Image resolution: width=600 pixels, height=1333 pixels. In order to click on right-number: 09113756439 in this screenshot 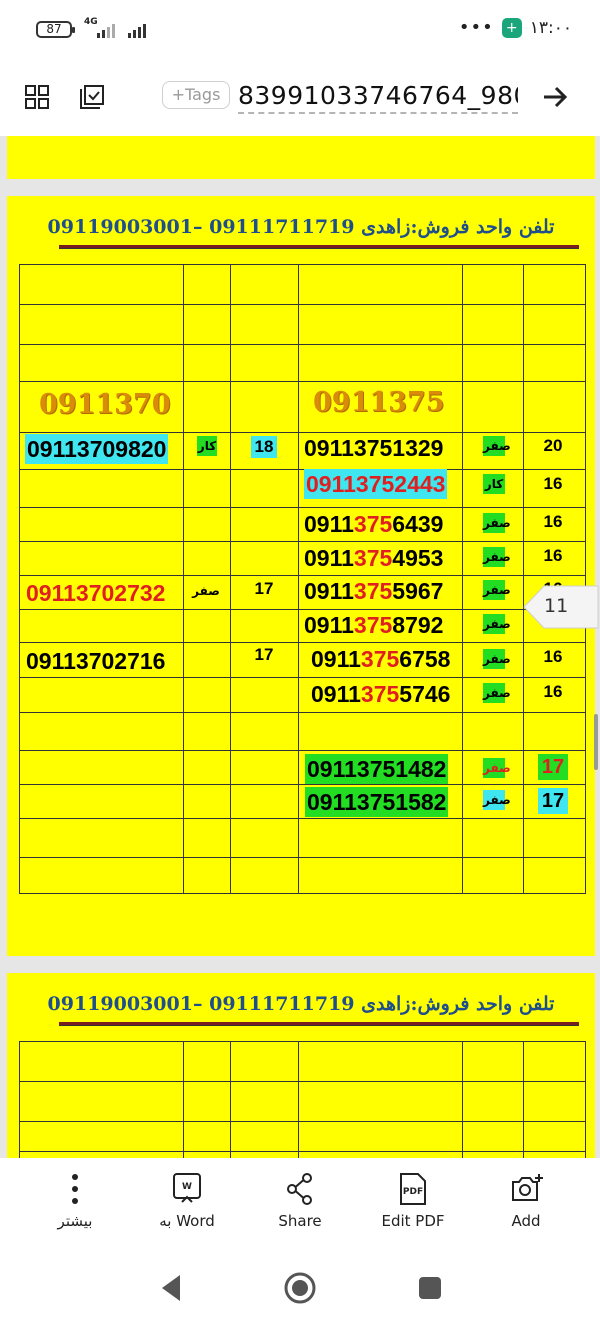, I will do `click(374, 524)`.